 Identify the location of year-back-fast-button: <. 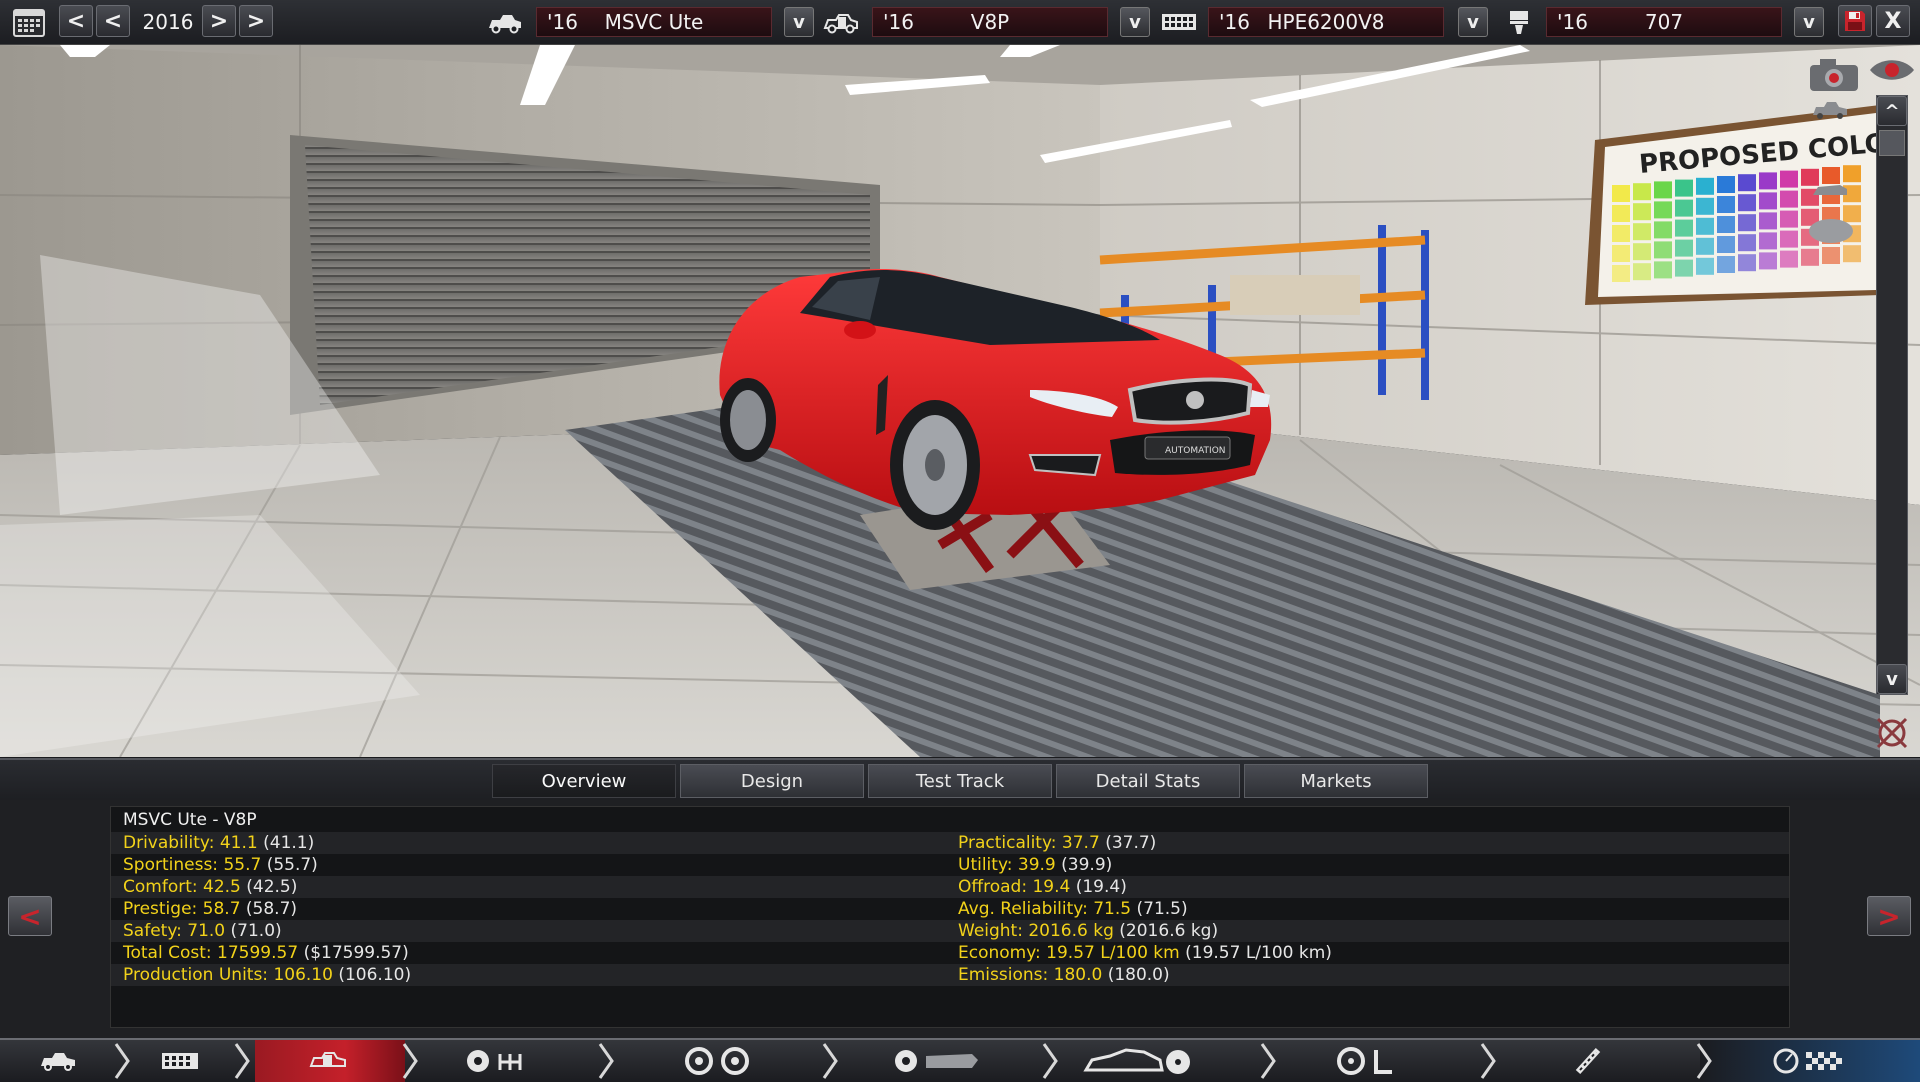
(76, 21).